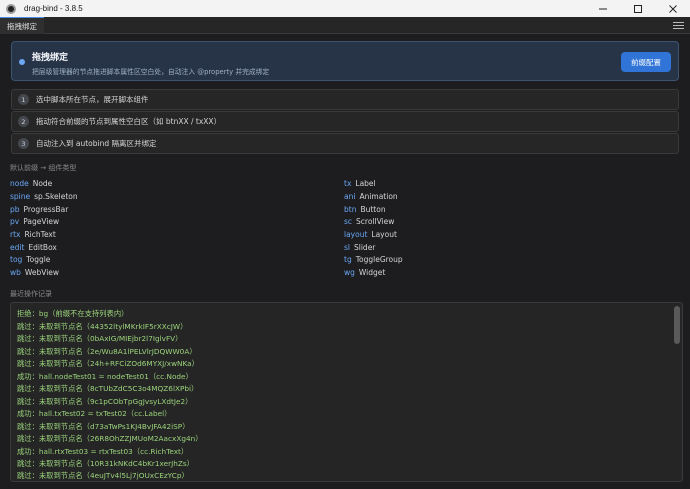  I want to click on panel-tab-strip: 拖拽绑定, so click(345, 25).